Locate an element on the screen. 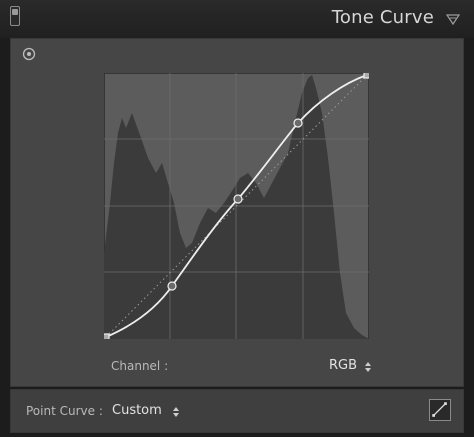 This screenshot has width=474, height=437. panel-header: Tone Curve is located at coordinates (237, 19).